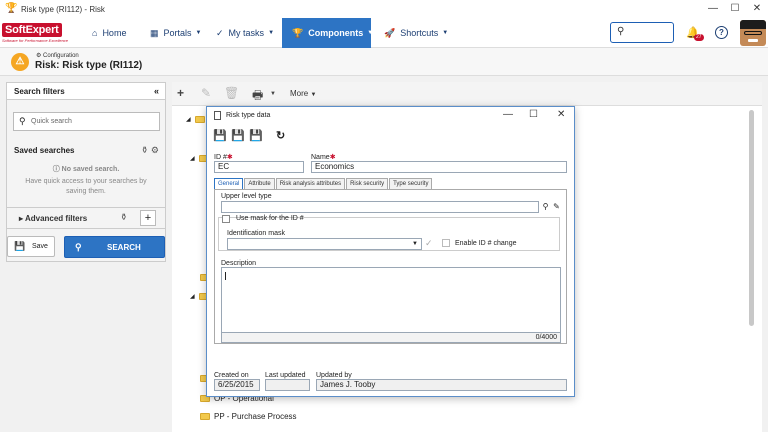  Describe the element at coordinates (259, 167) in the screenshot. I see `id-field: EC` at that location.